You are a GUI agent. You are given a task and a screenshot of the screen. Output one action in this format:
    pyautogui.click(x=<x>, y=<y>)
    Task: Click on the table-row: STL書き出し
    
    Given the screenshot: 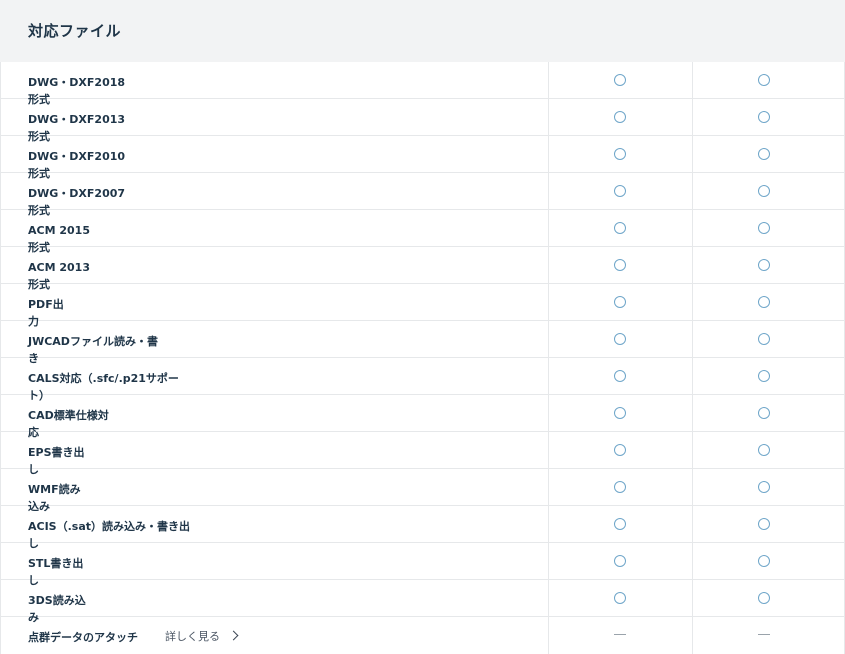 What is the action you would take?
    pyautogui.click(x=422, y=565)
    